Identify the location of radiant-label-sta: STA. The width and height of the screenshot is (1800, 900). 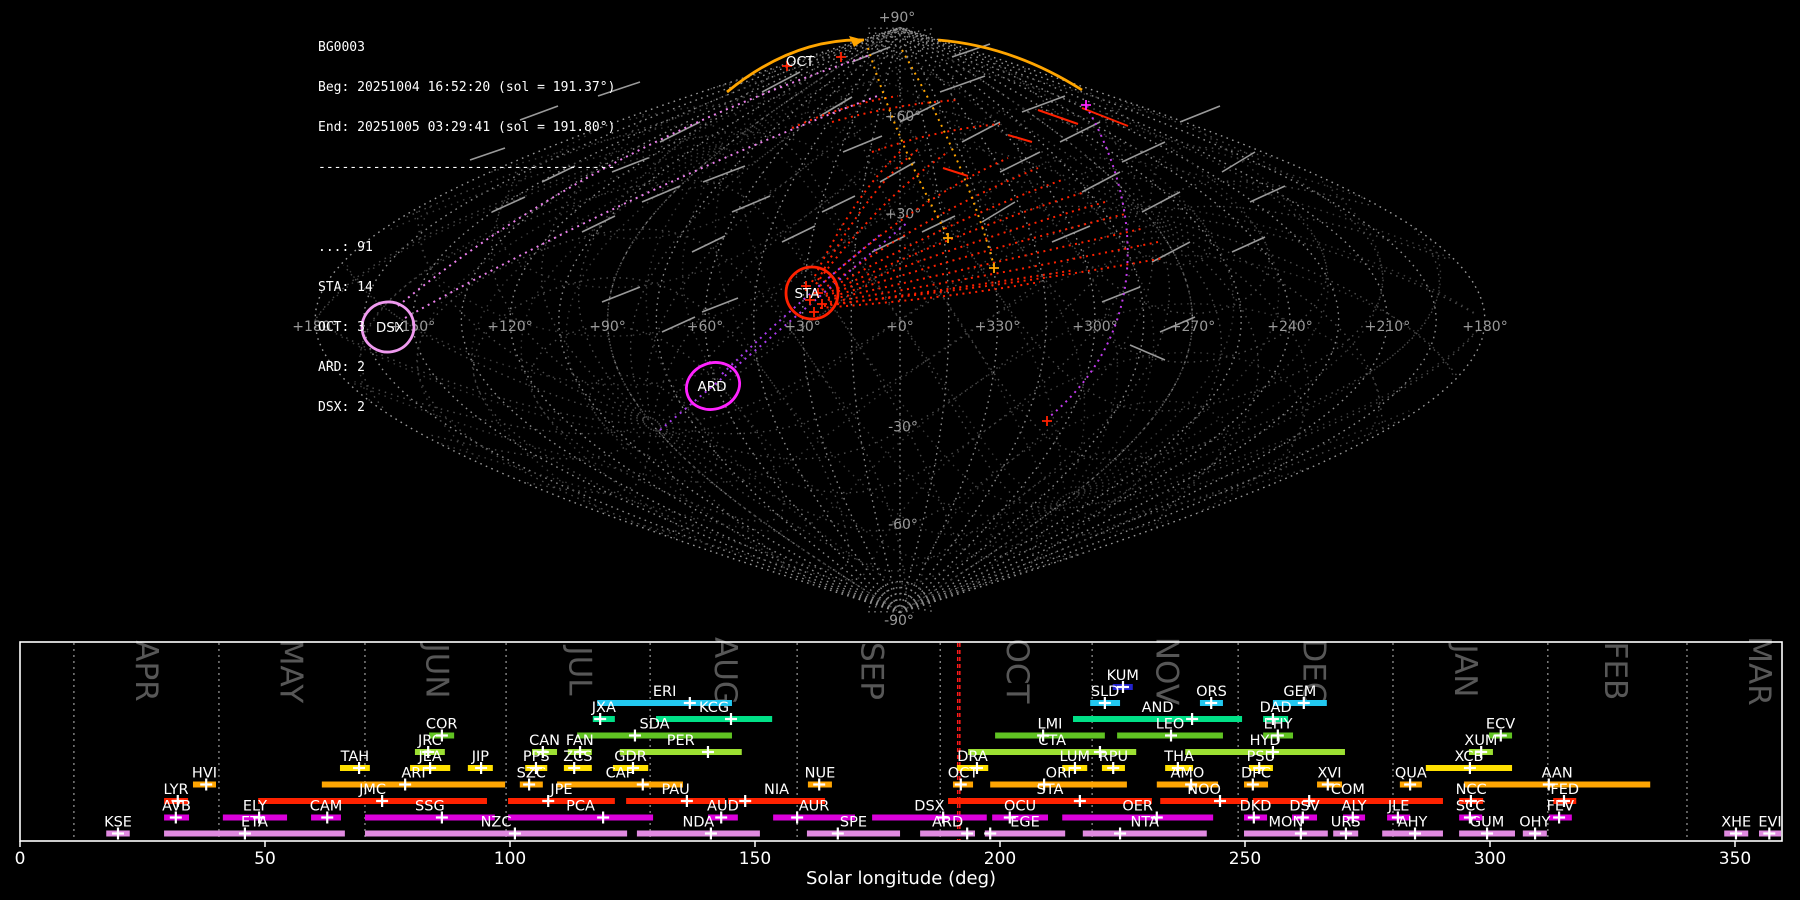
(807, 294).